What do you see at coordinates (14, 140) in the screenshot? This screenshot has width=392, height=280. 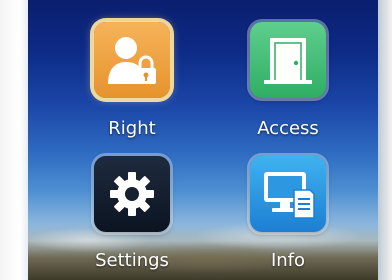 I see `device-bezel-left` at bounding box center [14, 140].